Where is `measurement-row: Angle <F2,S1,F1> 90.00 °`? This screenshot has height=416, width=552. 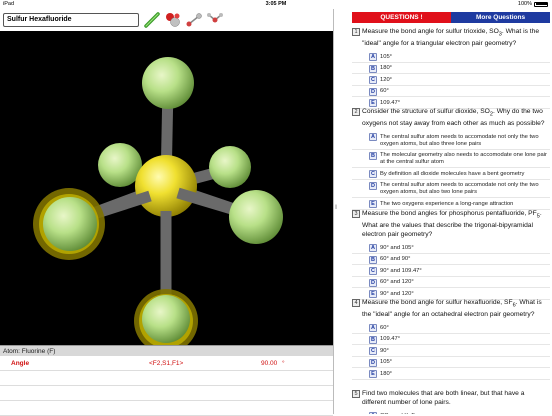
measurement-row: Angle <F2,S1,F1> 90.00 ° is located at coordinates (166, 363).